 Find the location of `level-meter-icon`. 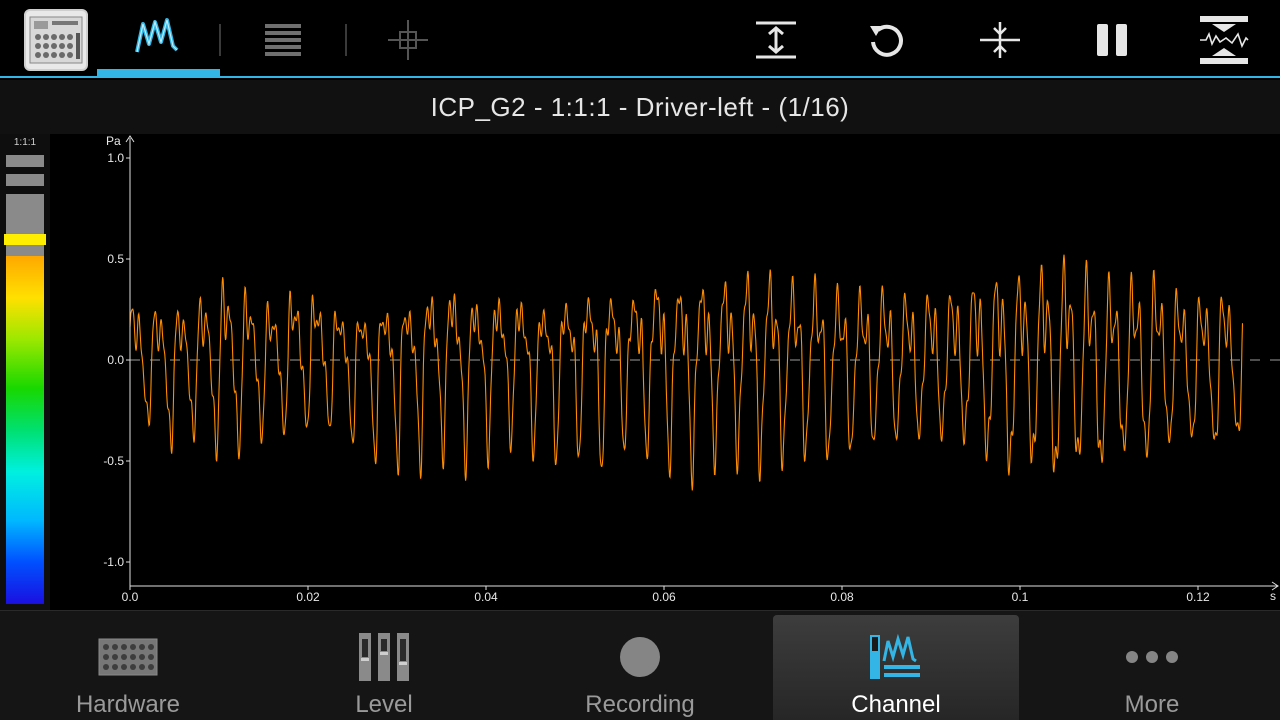

level-meter-icon is located at coordinates (384, 657).